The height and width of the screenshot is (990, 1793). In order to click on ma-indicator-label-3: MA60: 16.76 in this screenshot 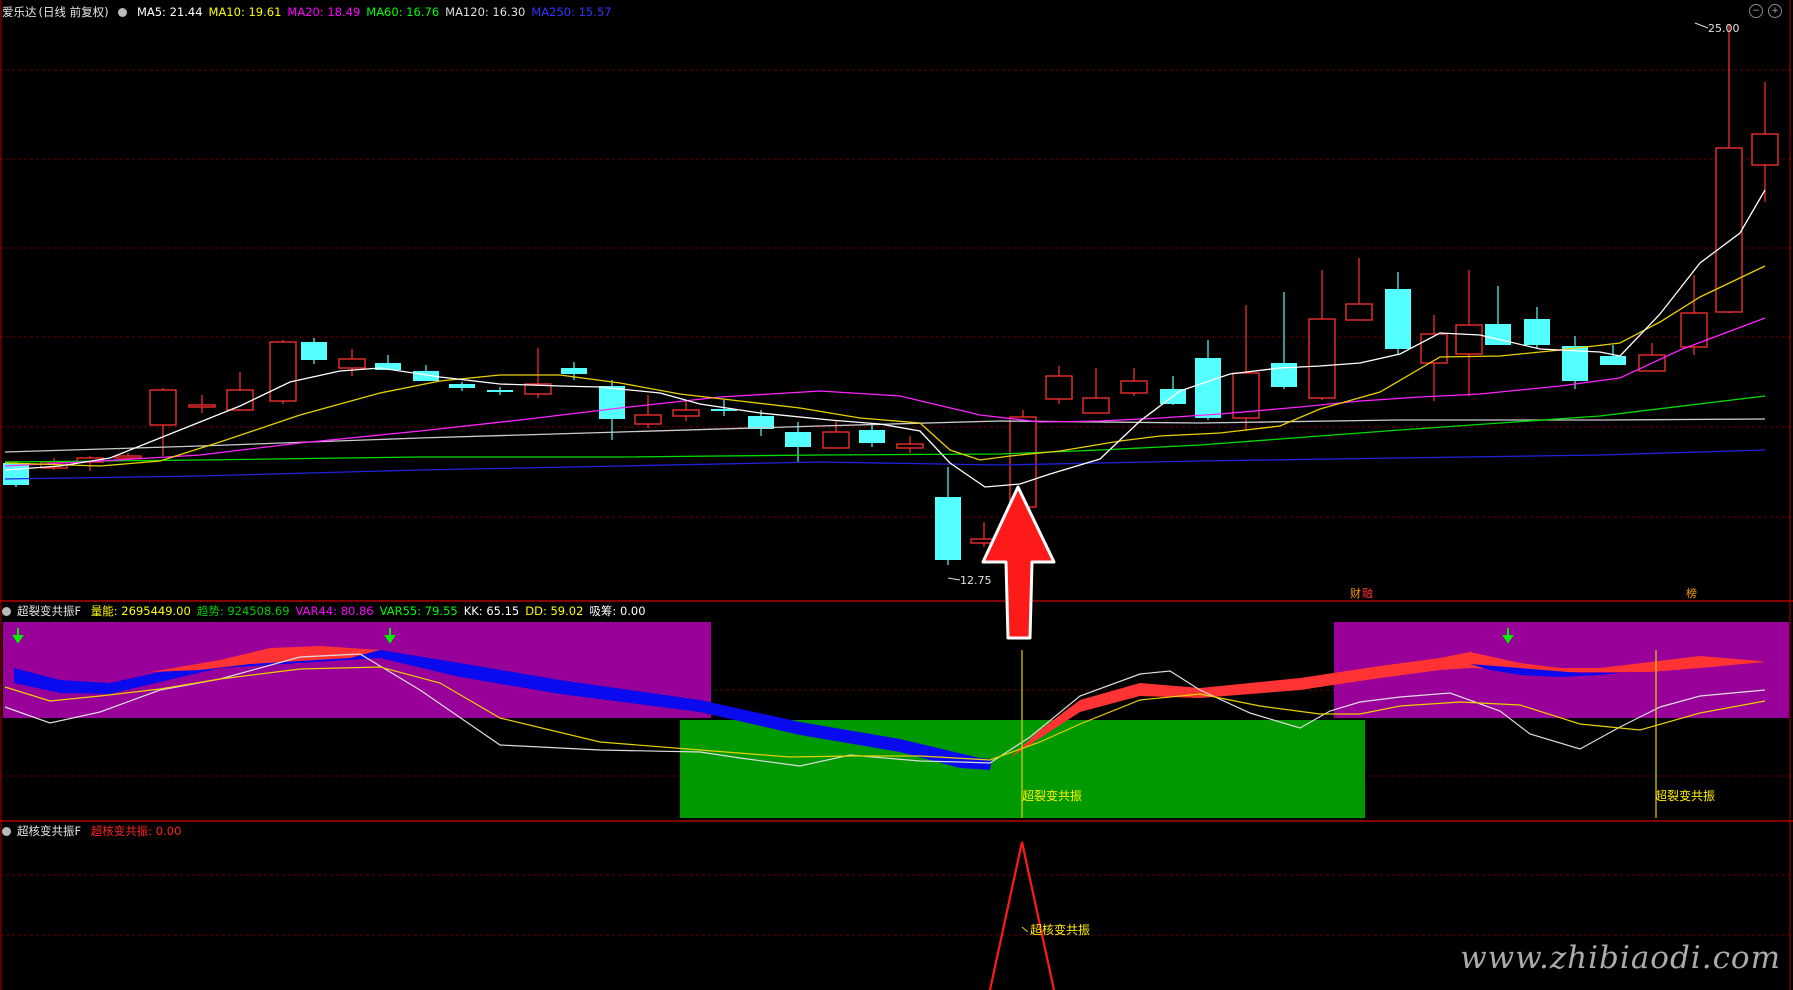, I will do `click(403, 12)`.